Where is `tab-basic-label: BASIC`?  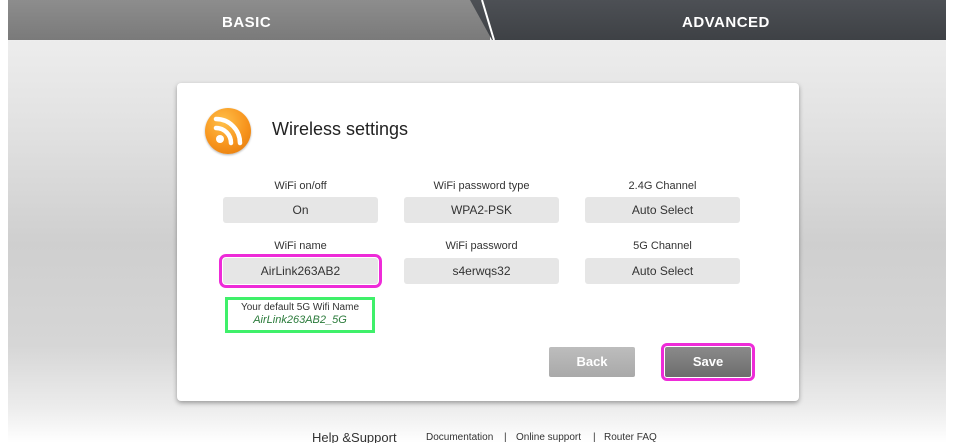 tab-basic-label: BASIC is located at coordinates (247, 22).